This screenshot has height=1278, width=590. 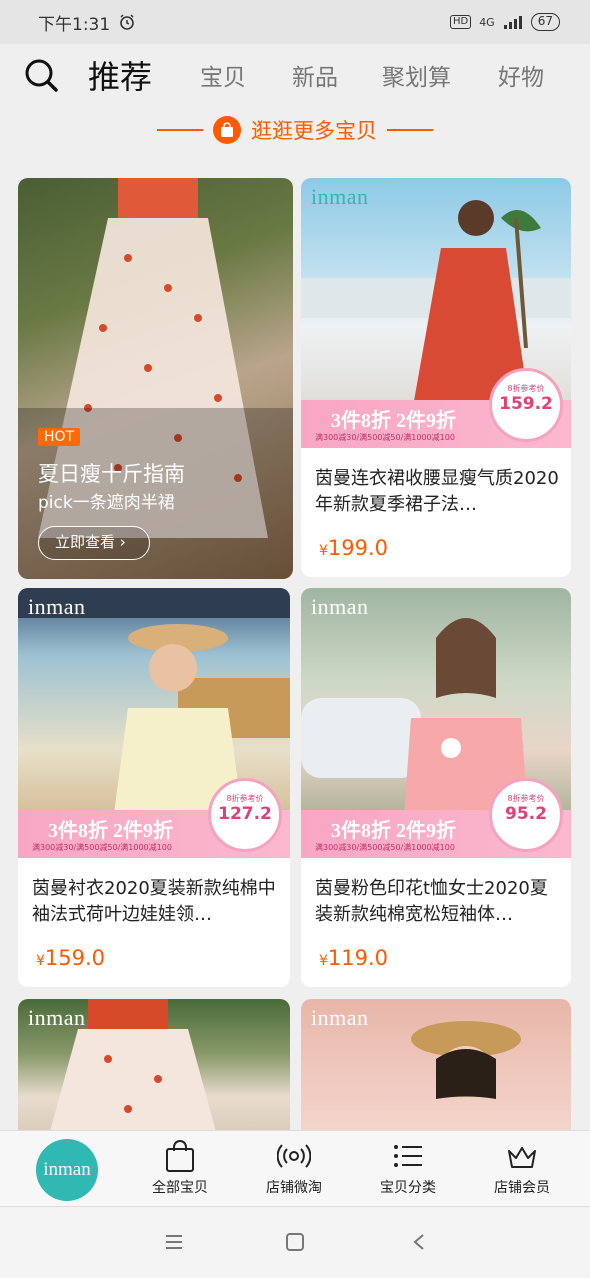 What do you see at coordinates (180, 1188) in the screenshot?
I see `nav-label: 全部宝贝` at bounding box center [180, 1188].